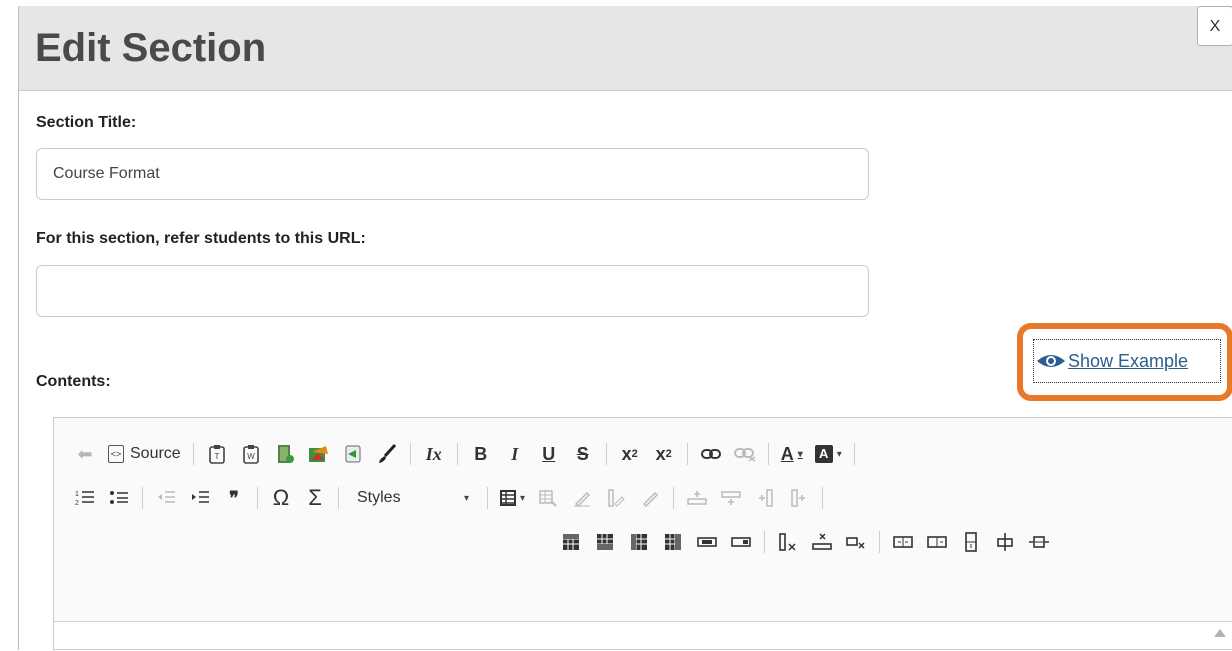 This screenshot has width=1232, height=651. What do you see at coordinates (903, 542) in the screenshot?
I see `merge-right-button` at bounding box center [903, 542].